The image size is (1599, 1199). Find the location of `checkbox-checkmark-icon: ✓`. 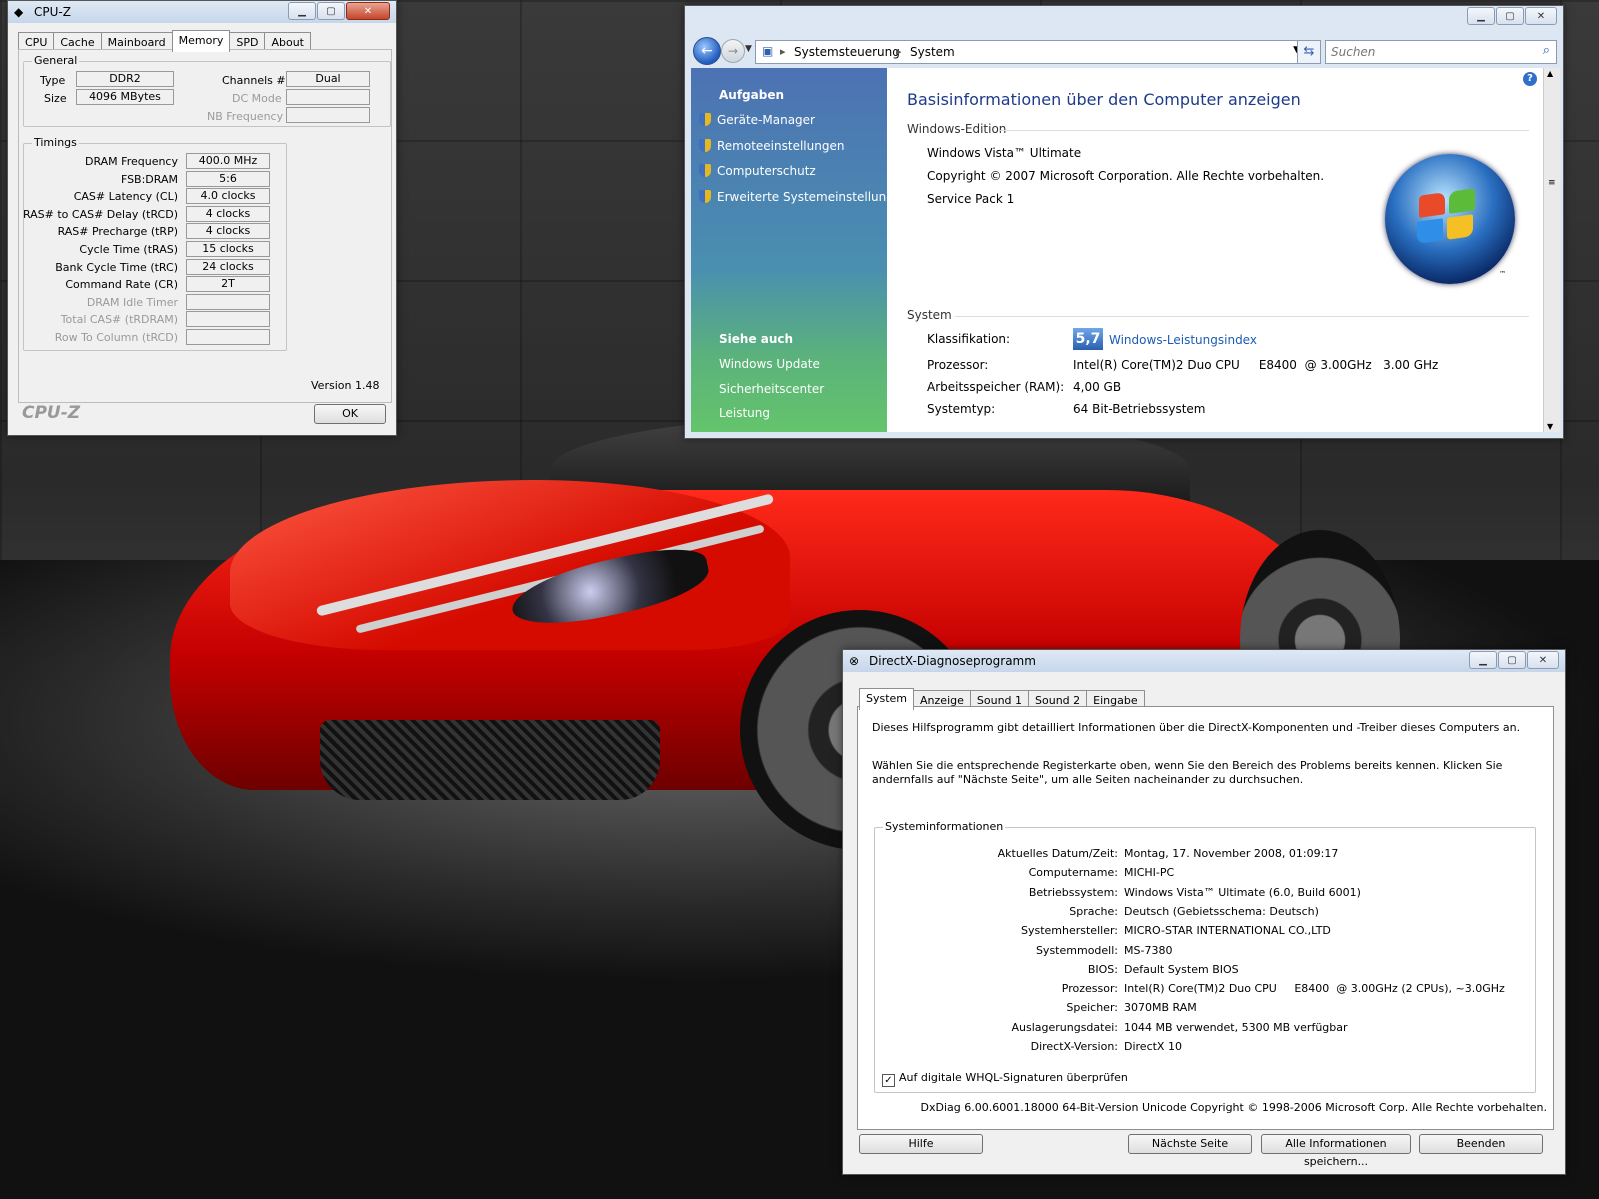

checkbox-checkmark-icon: ✓ is located at coordinates (888, 1080).